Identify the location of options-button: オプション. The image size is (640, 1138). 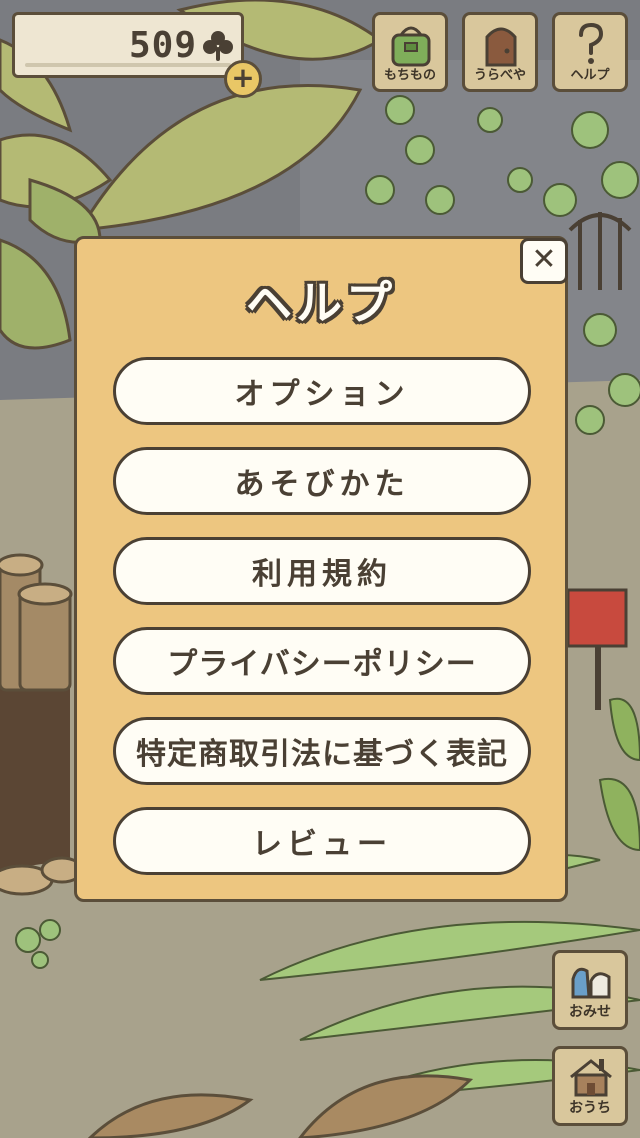
(322, 391).